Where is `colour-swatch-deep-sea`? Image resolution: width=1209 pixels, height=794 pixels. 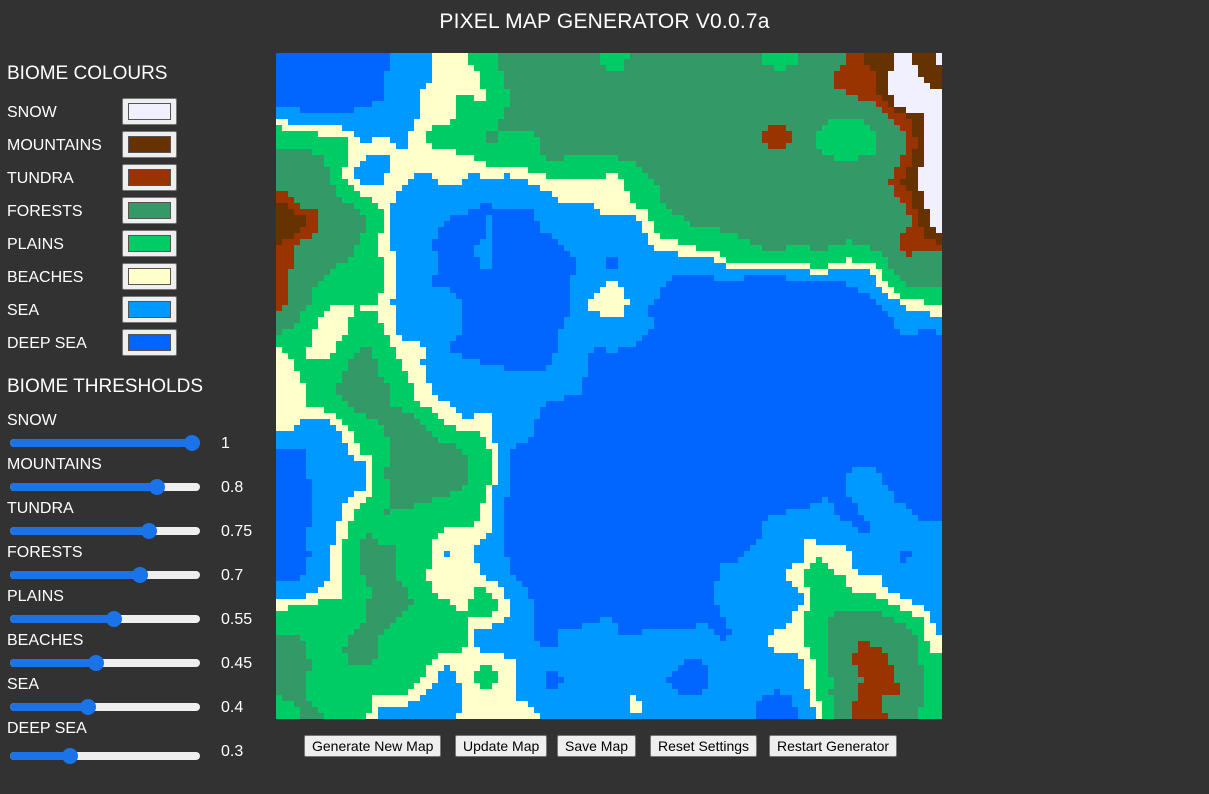
colour-swatch-deep-sea is located at coordinates (149, 342).